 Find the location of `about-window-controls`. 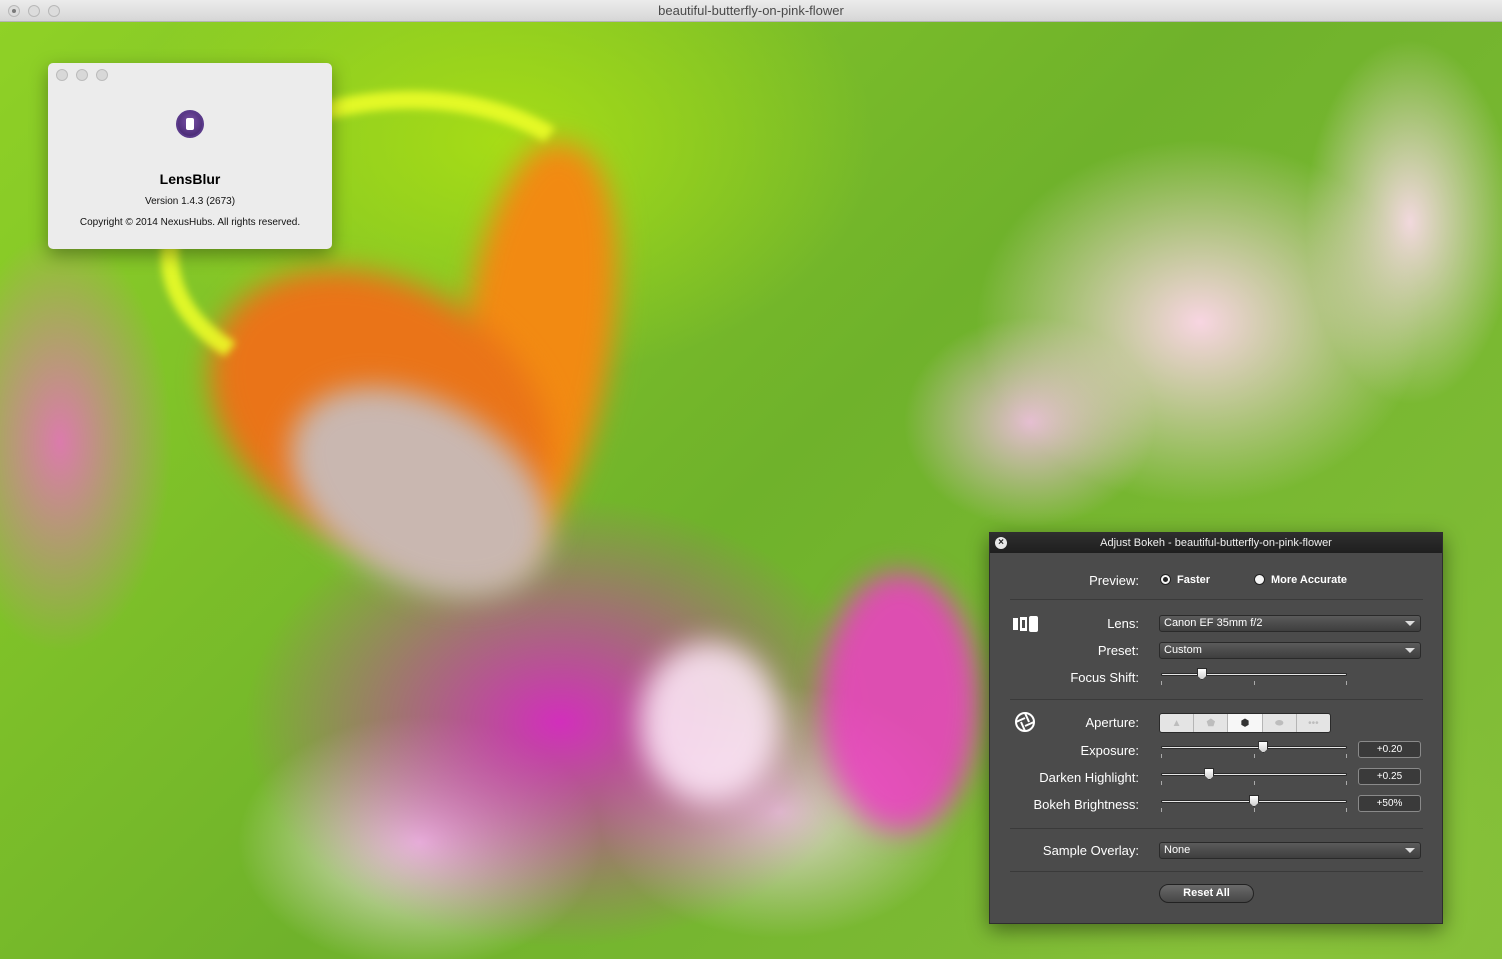

about-window-controls is located at coordinates (82, 75).